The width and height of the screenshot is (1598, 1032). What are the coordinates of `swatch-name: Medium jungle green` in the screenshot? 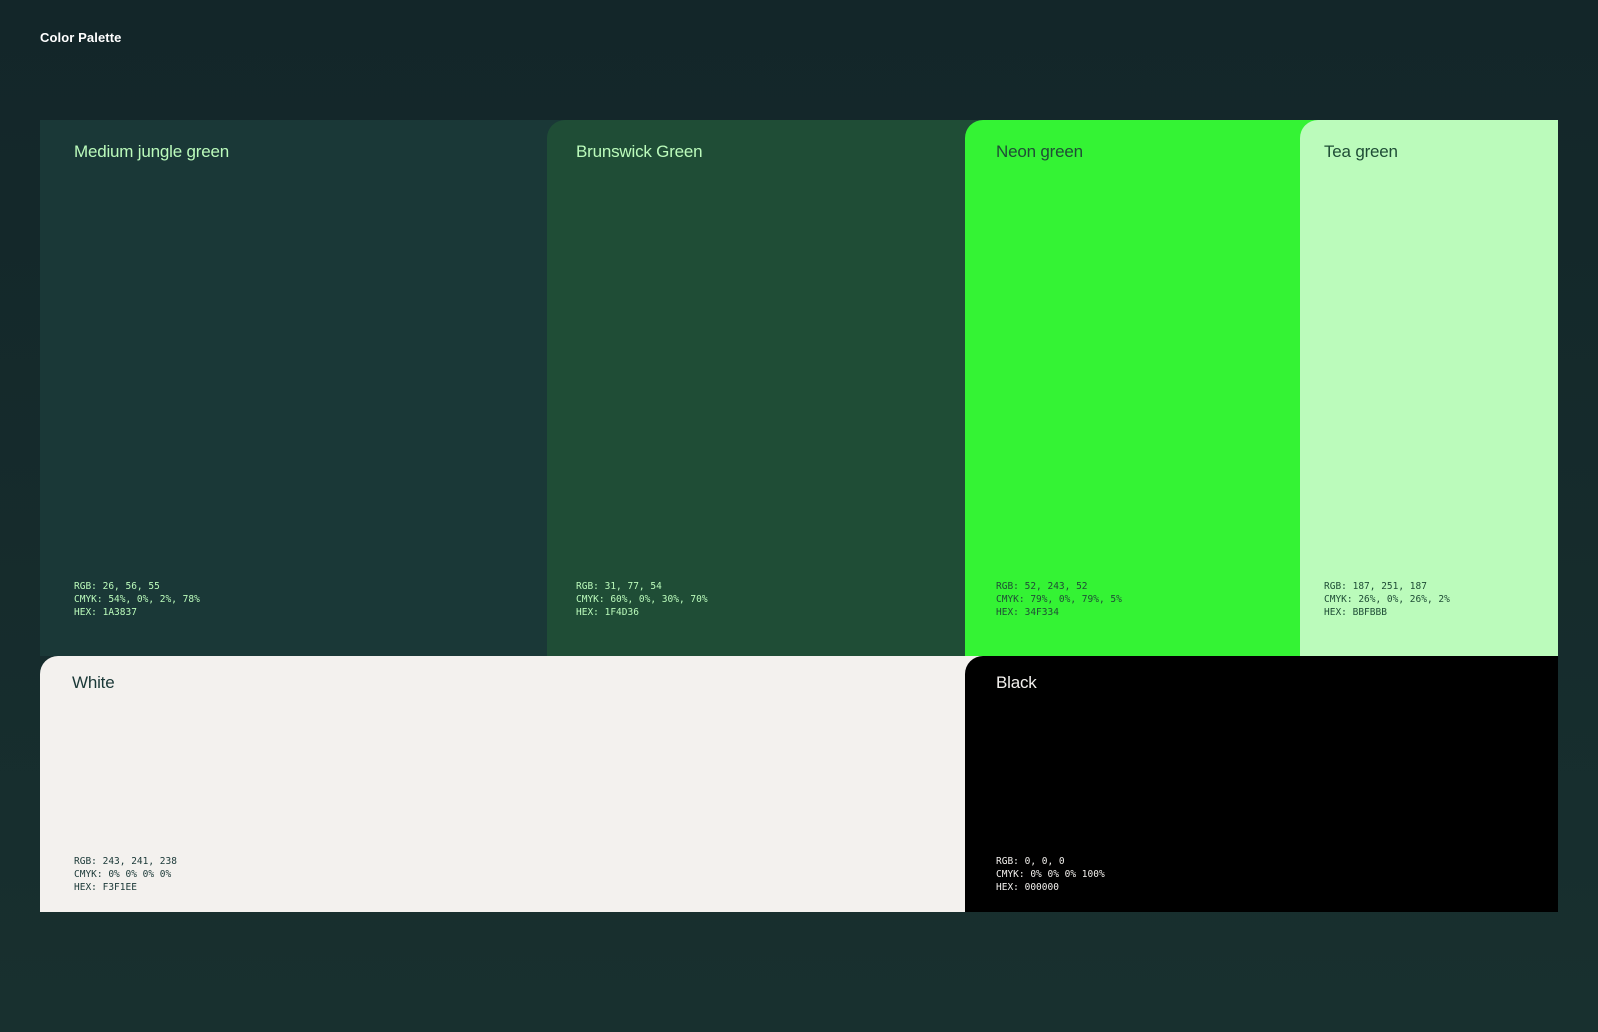 It's located at (151, 151).